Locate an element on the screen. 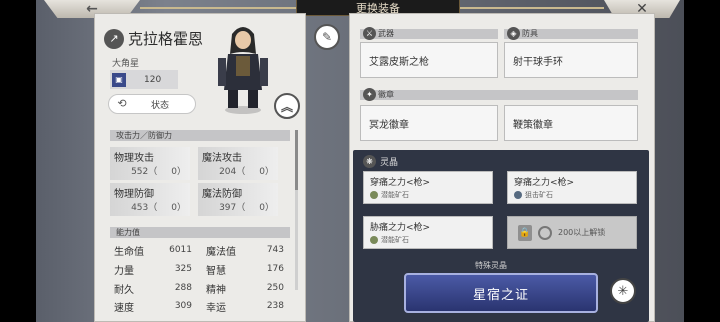  crystal-slot-3: 胁痛之力<枪> 潜能矿石 is located at coordinates (428, 232).